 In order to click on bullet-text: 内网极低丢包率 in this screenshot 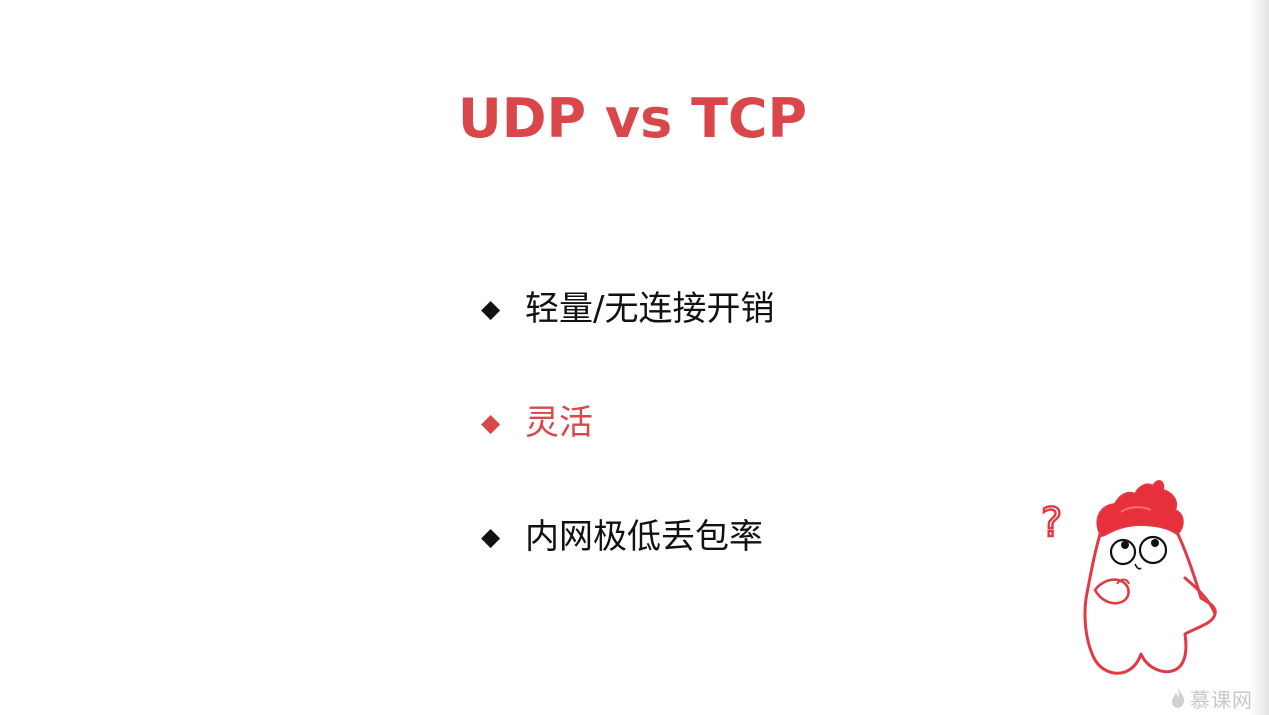, I will do `click(644, 537)`.